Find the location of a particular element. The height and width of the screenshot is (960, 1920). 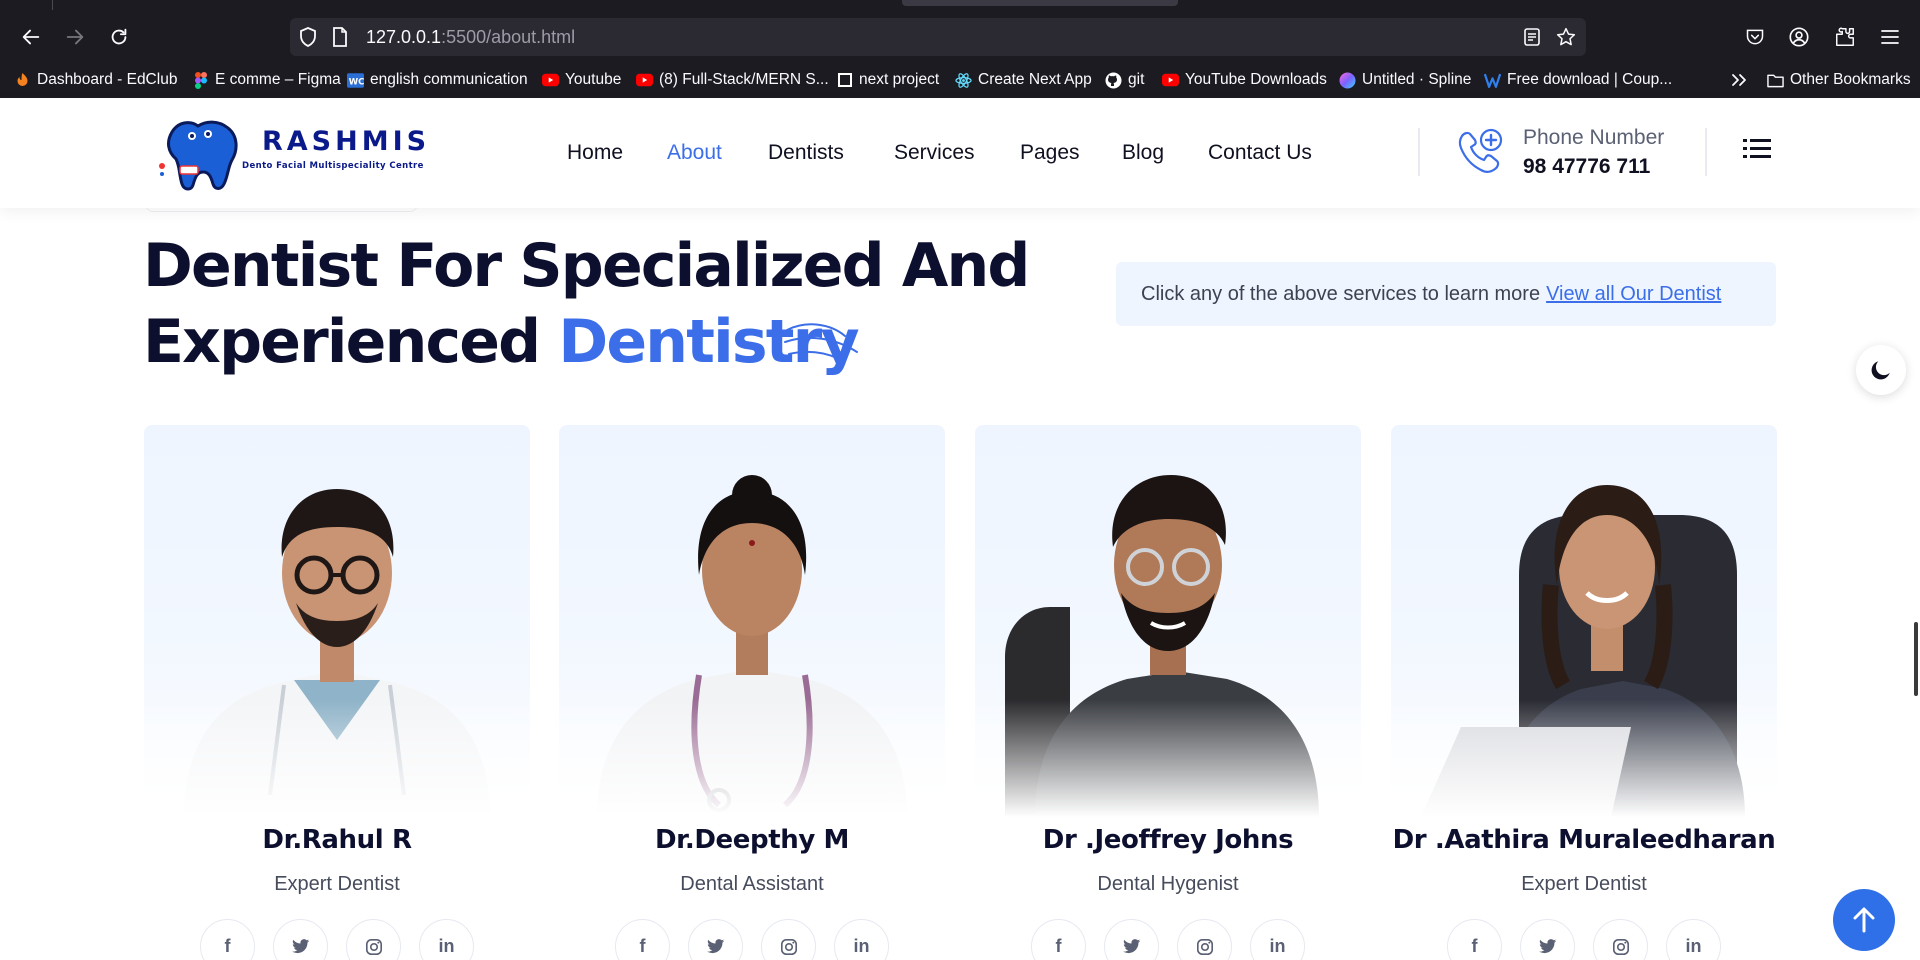

bookmark-item: YouTube Downloads is located at coordinates (1244, 80).